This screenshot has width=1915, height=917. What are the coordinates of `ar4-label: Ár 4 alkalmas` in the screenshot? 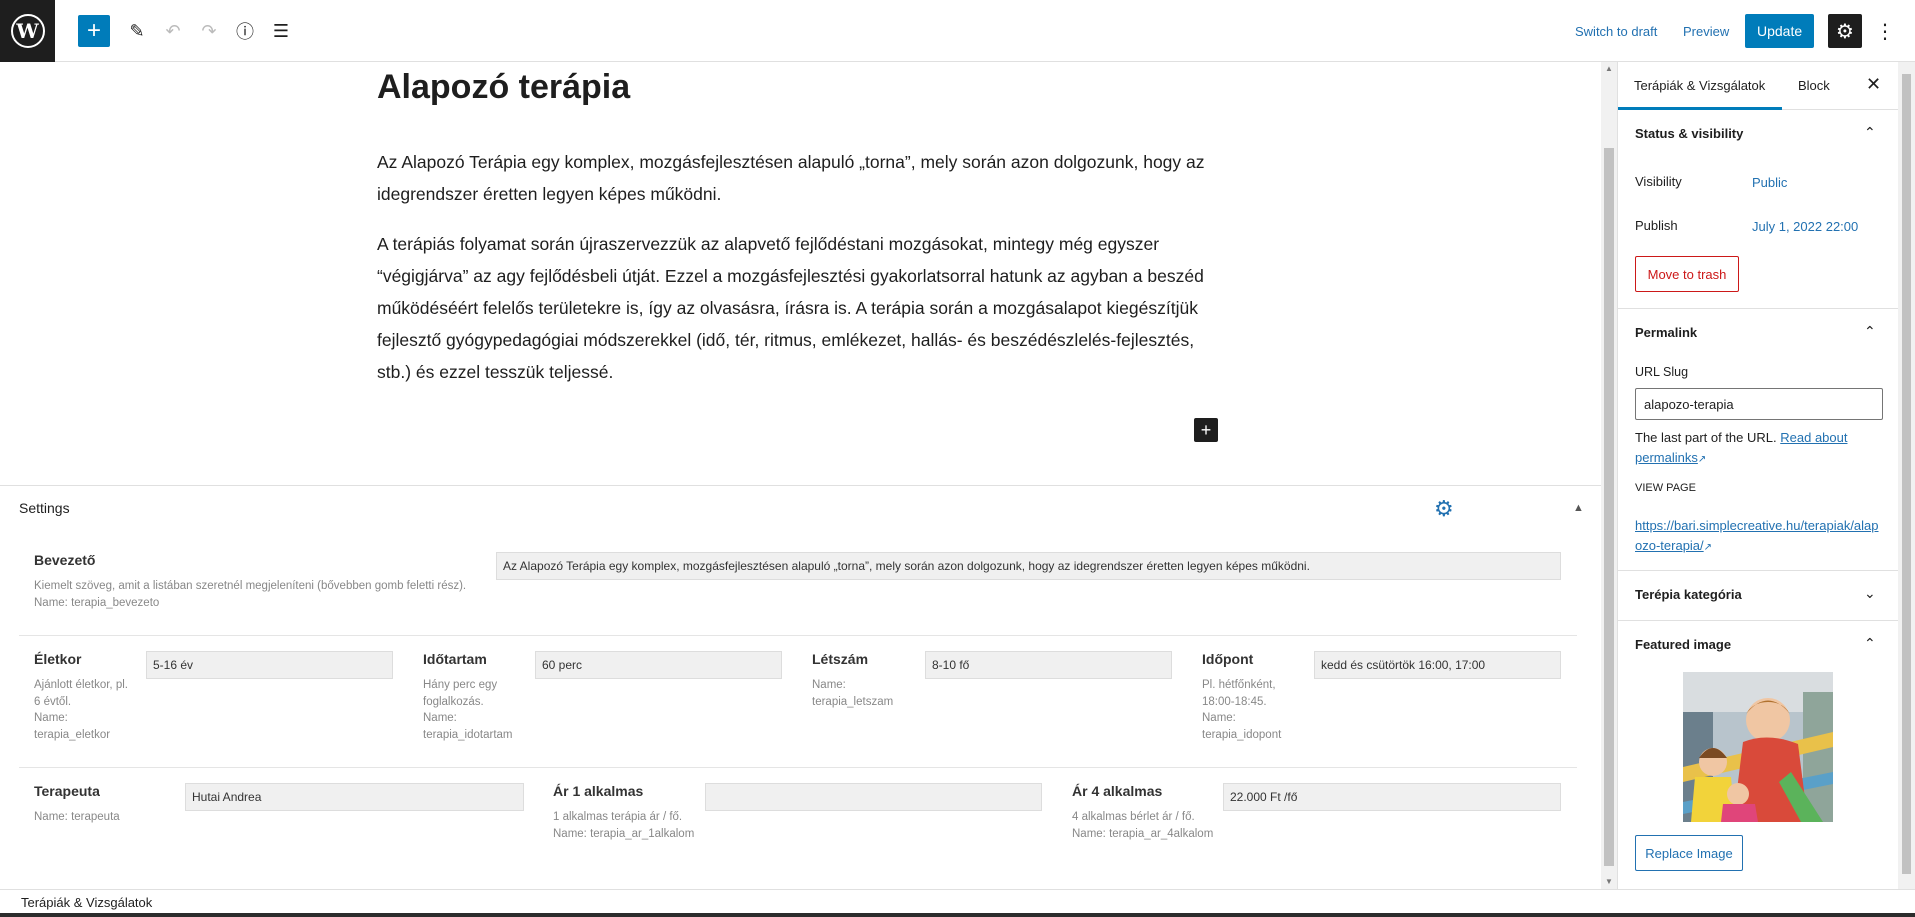 It's located at (1117, 791).